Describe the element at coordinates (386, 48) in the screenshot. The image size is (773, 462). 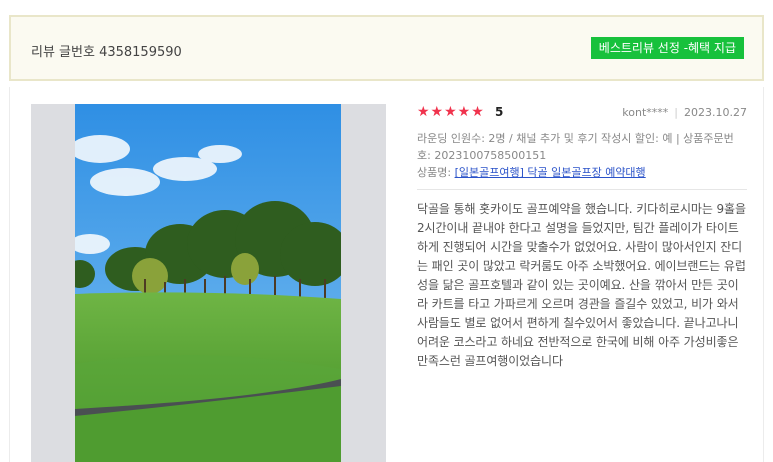
I see `review-header: 리뷰 글번호 4358159590 베스트리뷰 선정 -혜택 지급` at that location.